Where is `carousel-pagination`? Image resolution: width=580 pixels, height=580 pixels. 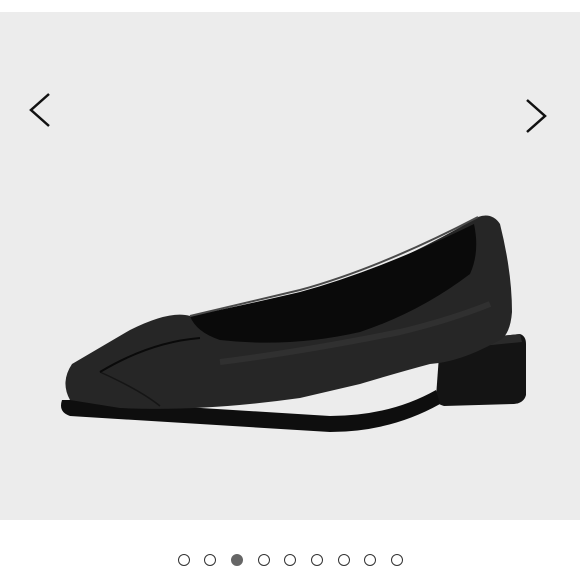
carousel-pagination is located at coordinates (290, 560).